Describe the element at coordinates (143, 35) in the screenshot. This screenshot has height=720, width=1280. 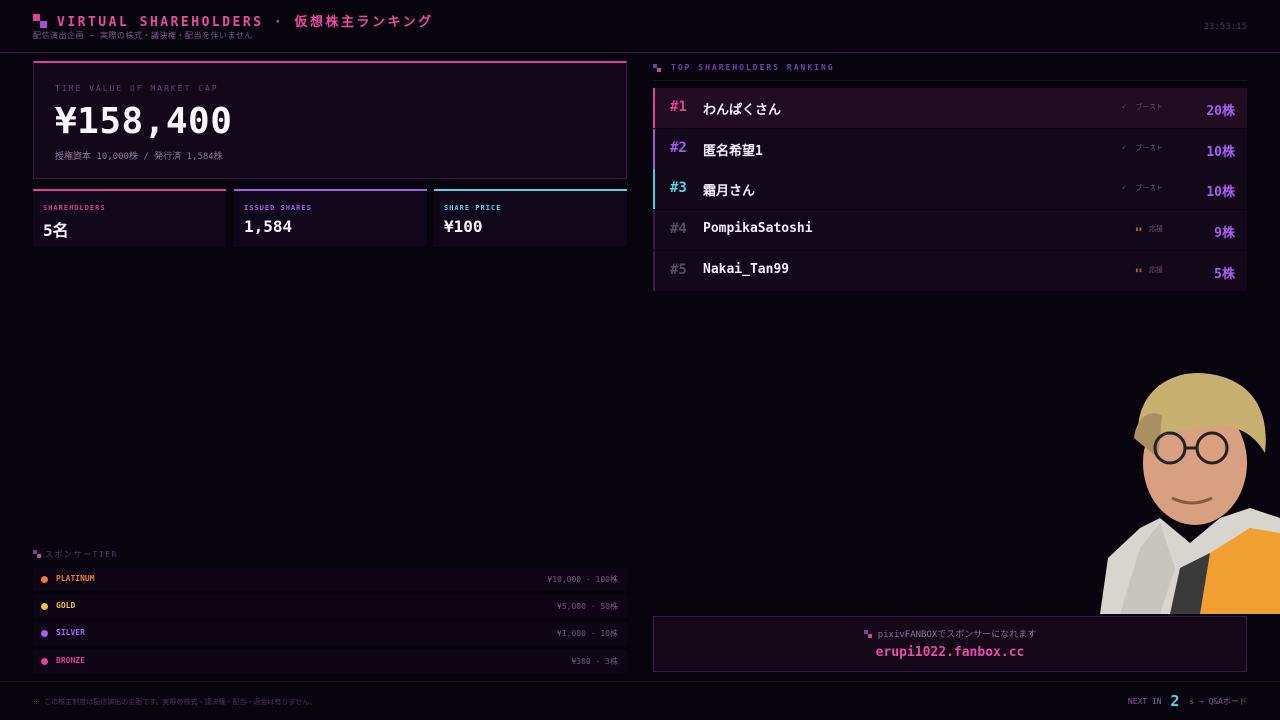
I see `page-subtitle: 配信演出企画 — 実際の株式・議決権・配当を伴いません` at that location.